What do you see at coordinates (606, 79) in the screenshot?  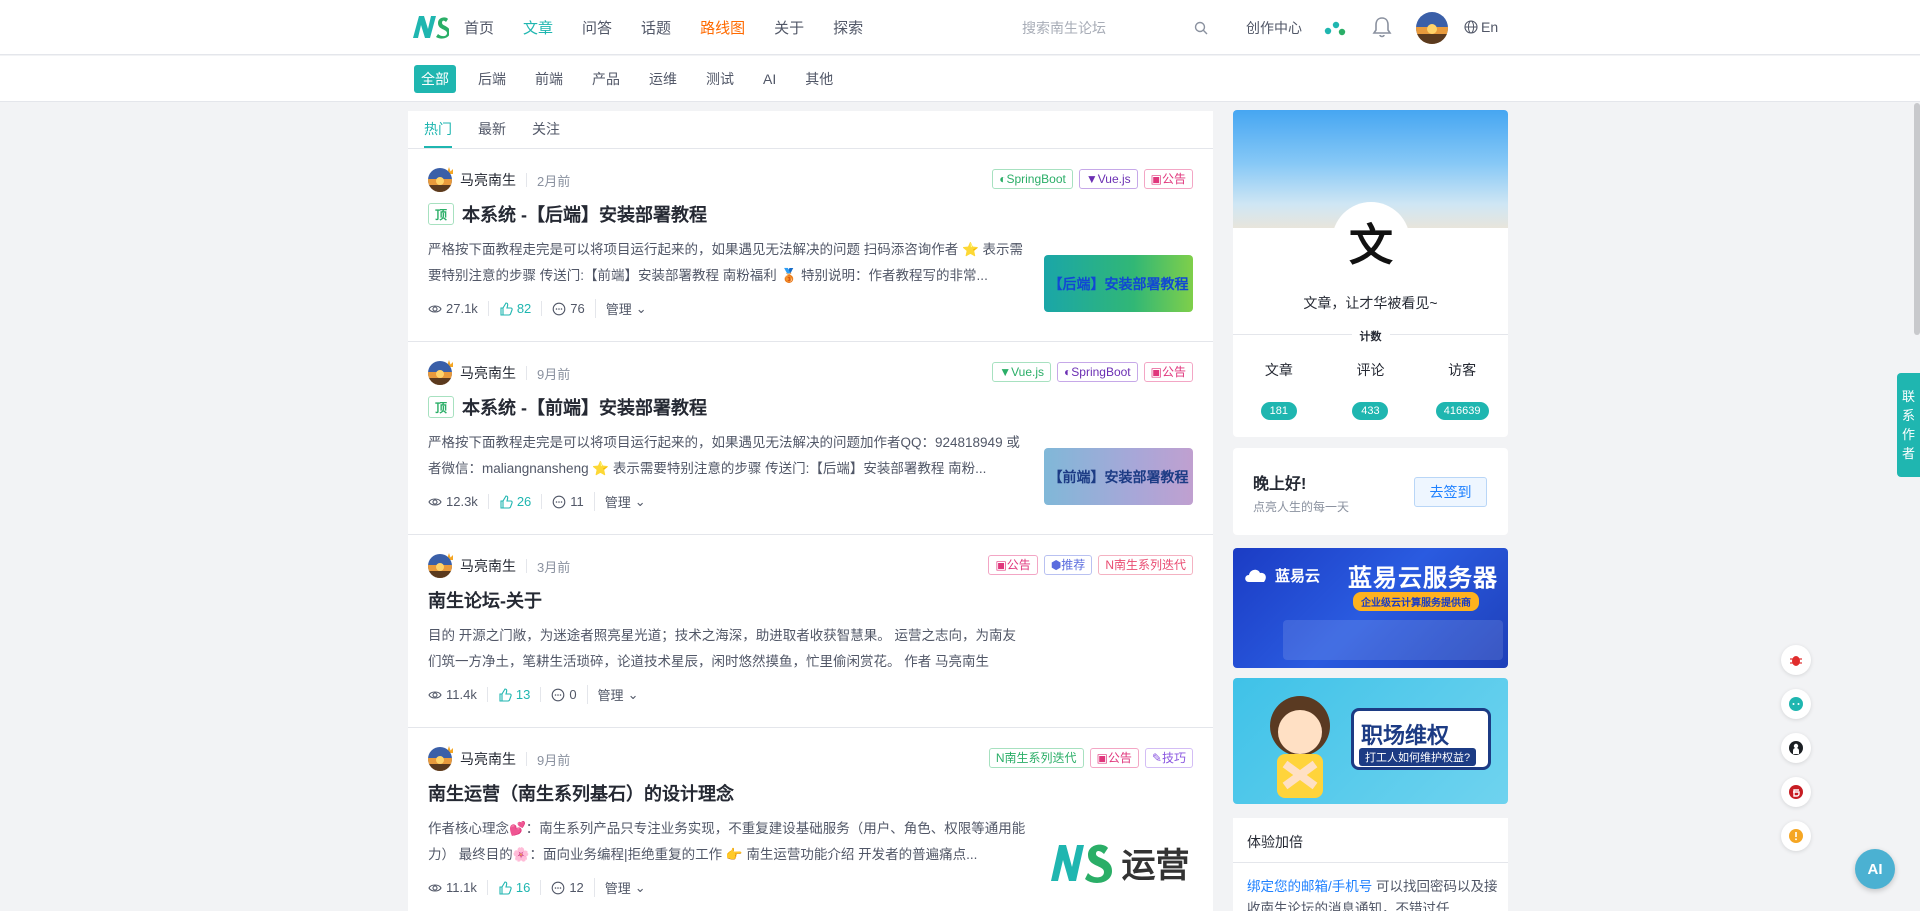 I see `category-item: 产品` at bounding box center [606, 79].